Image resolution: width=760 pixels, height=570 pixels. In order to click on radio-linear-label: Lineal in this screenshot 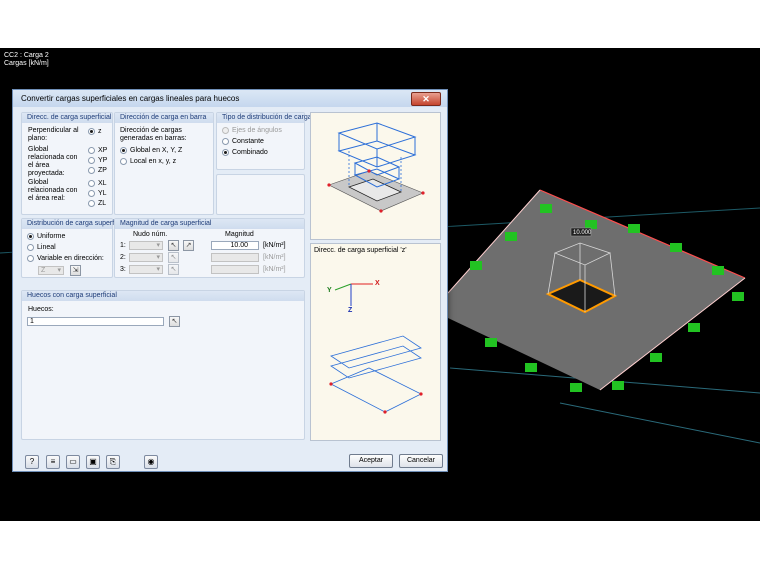, I will do `click(46, 247)`.